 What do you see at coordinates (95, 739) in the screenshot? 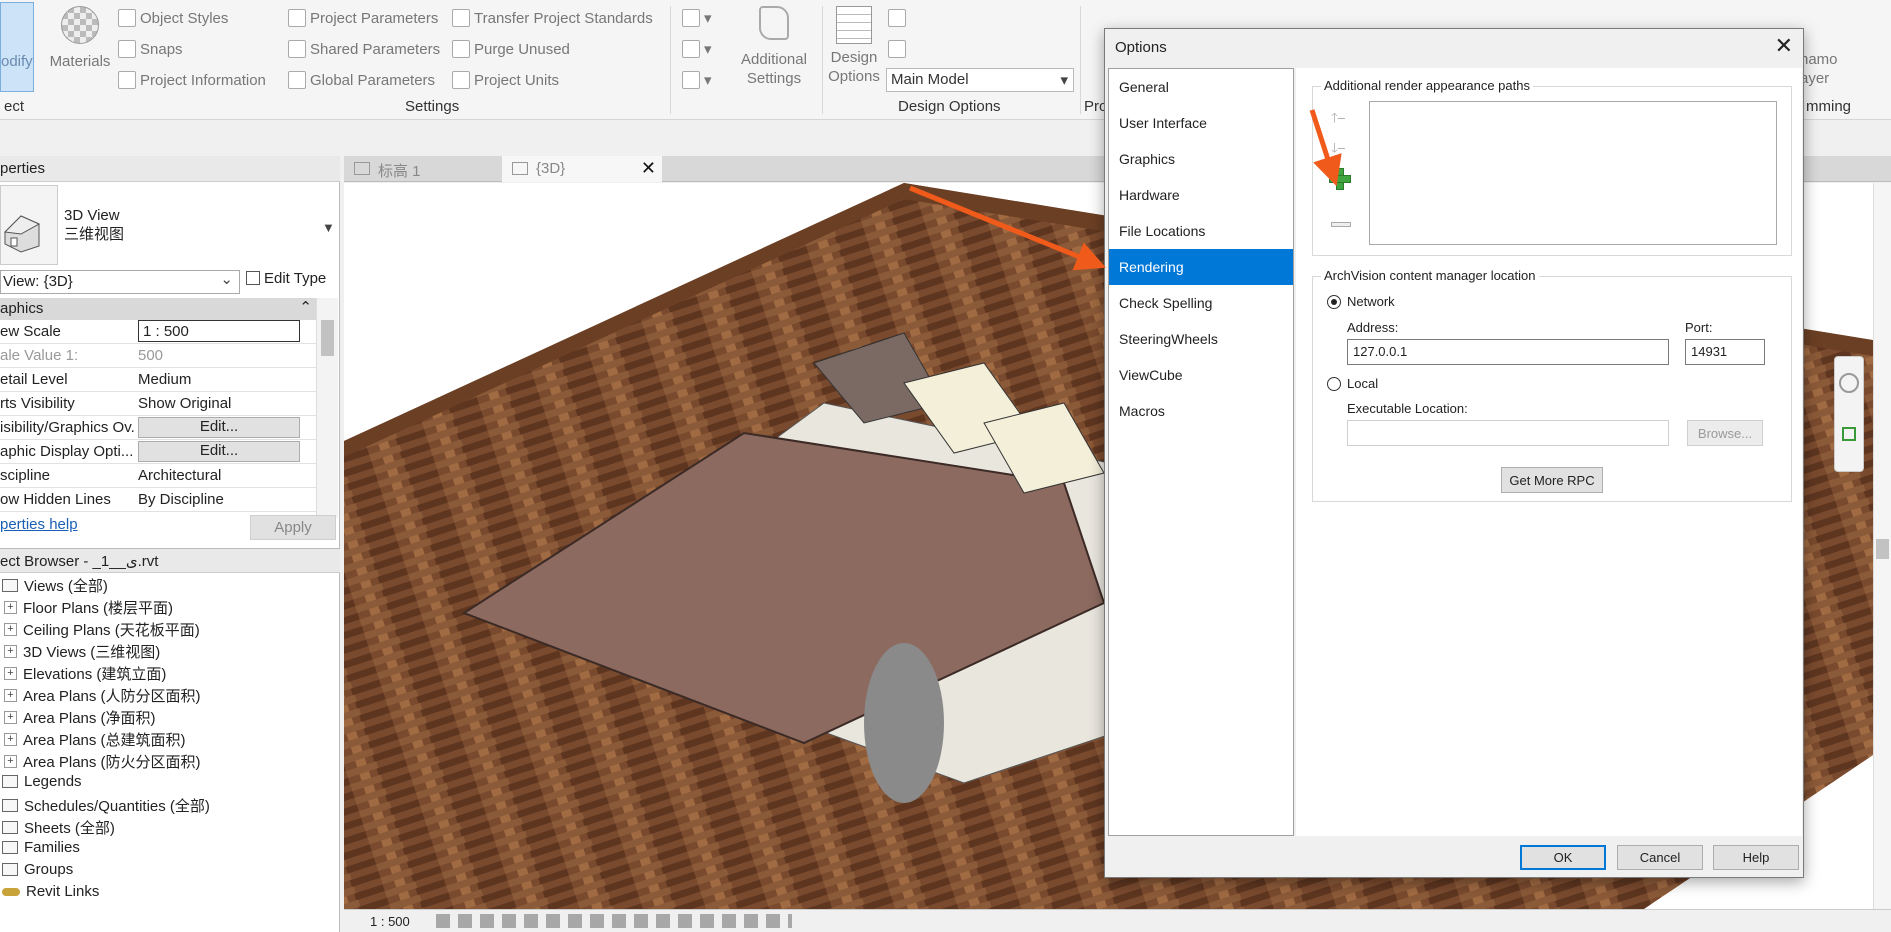
I see `tree-node-area-plans-3: + Area Plans (总建筑面积)` at bounding box center [95, 739].